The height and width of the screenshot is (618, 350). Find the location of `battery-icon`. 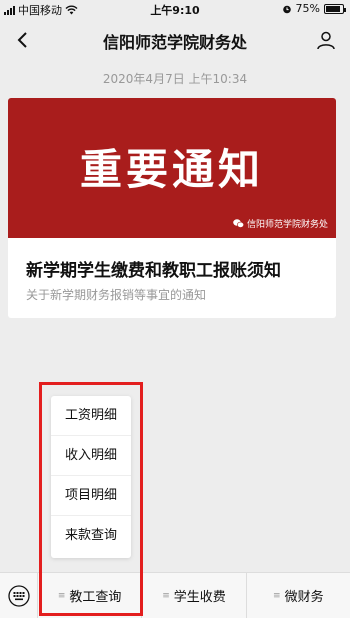

battery-icon is located at coordinates (335, 8).